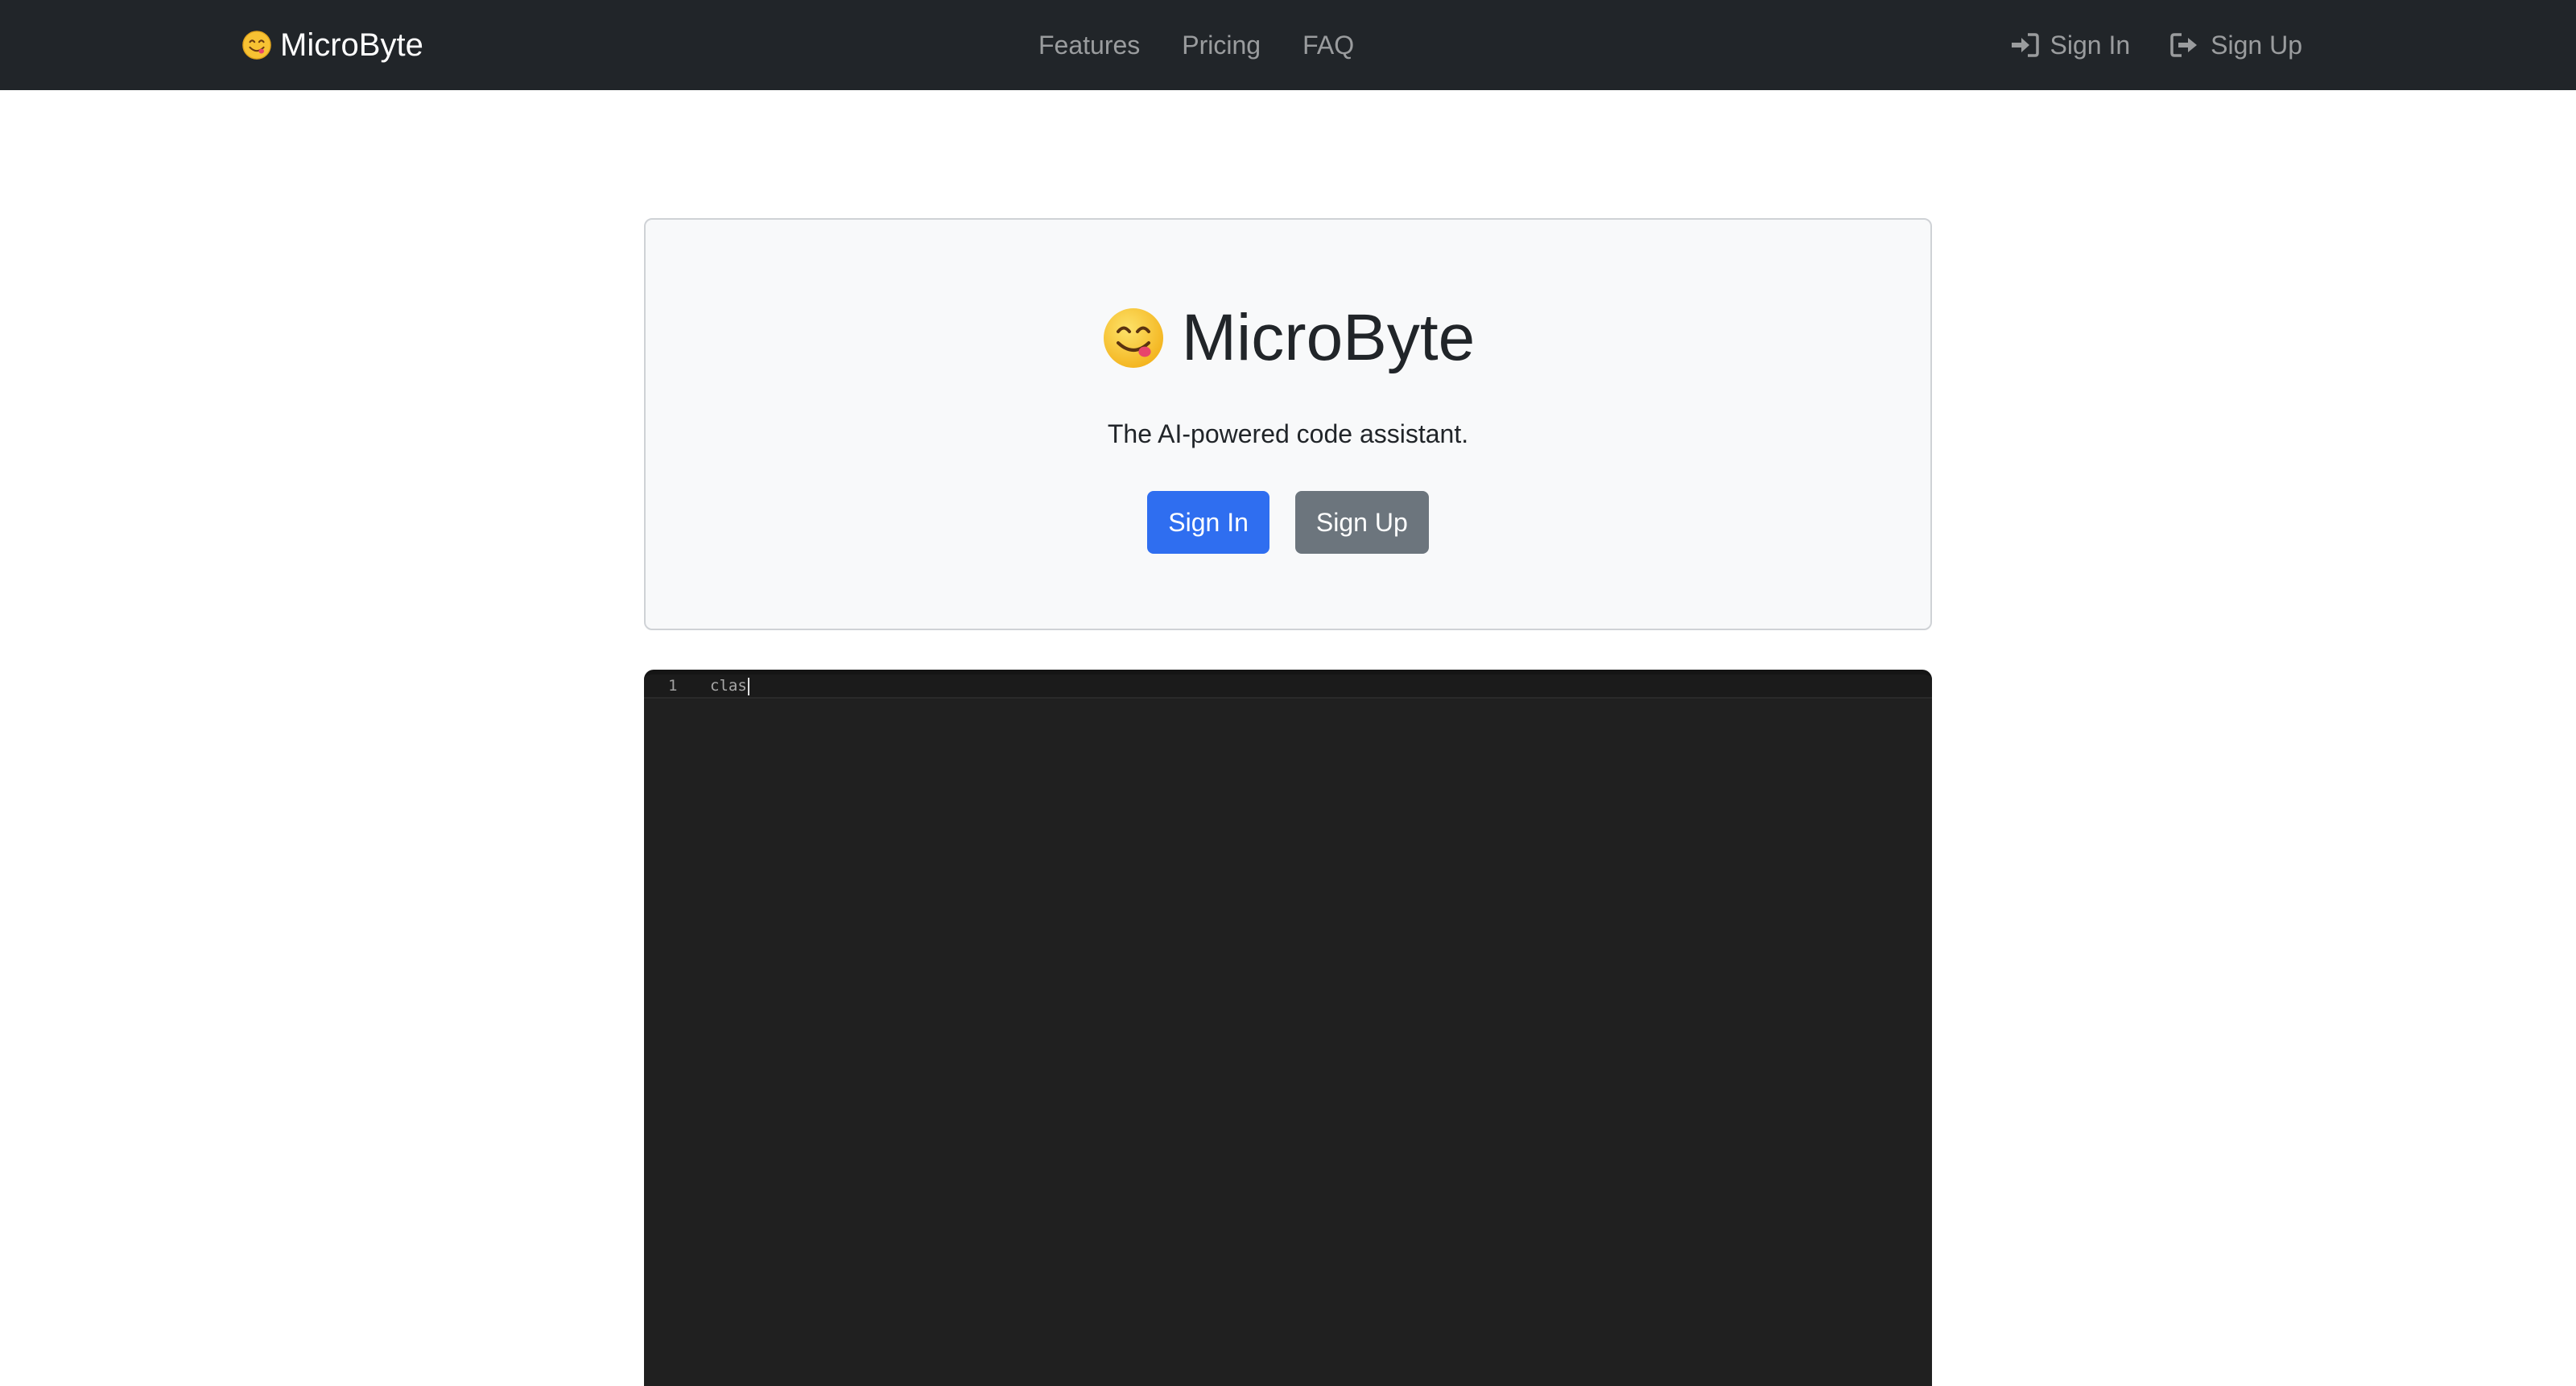  What do you see at coordinates (1221, 45) in the screenshot?
I see `nav-link-pricing: Pricing` at bounding box center [1221, 45].